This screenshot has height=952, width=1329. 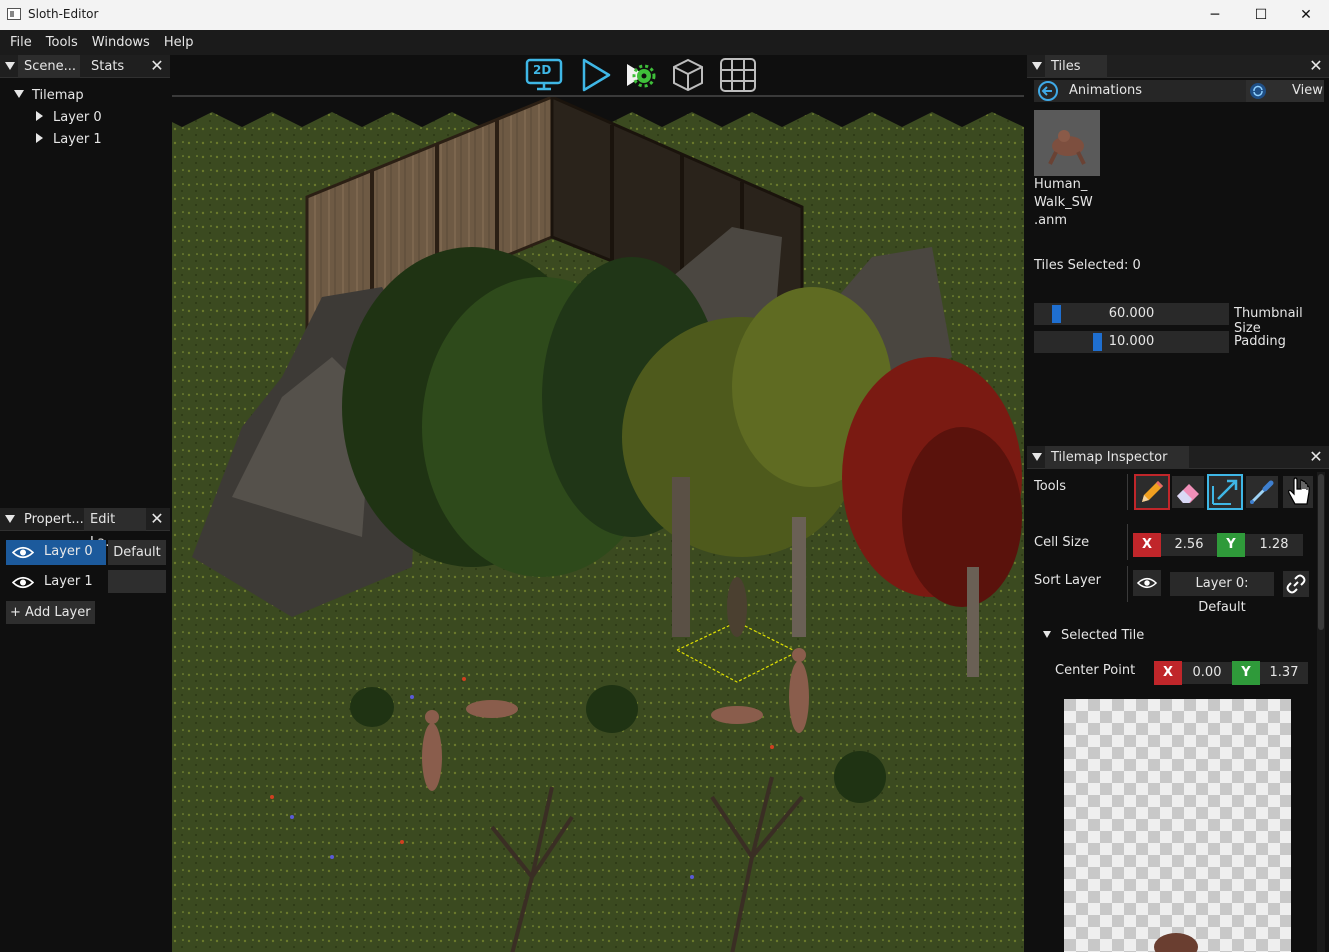 What do you see at coordinates (1051, 220) in the screenshot?
I see `asset-name-line: .anm` at bounding box center [1051, 220].